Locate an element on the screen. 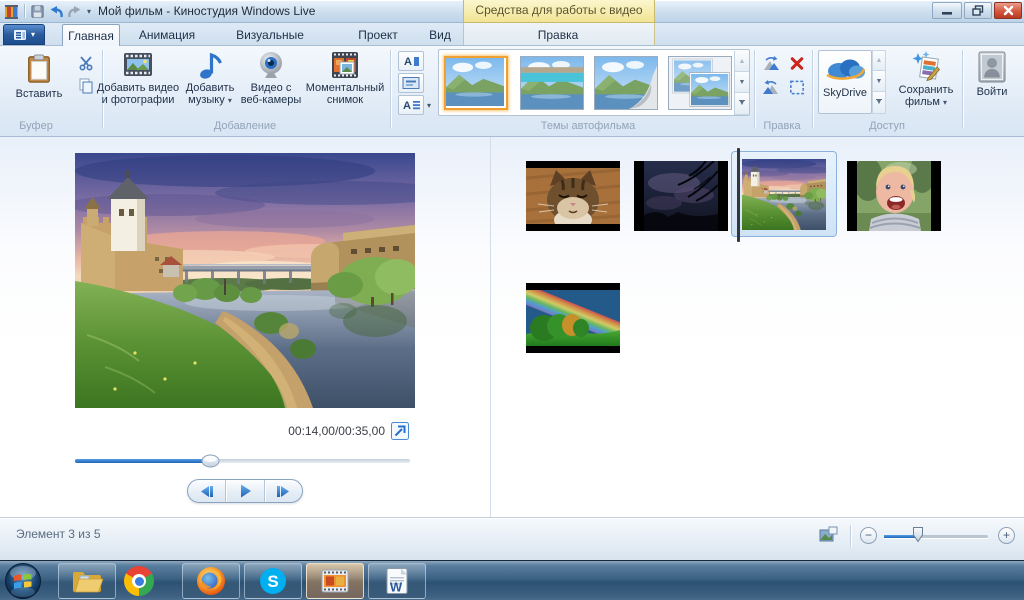  save-movie-button: Сохранить фильм ▾ is located at coordinates (926, 83).